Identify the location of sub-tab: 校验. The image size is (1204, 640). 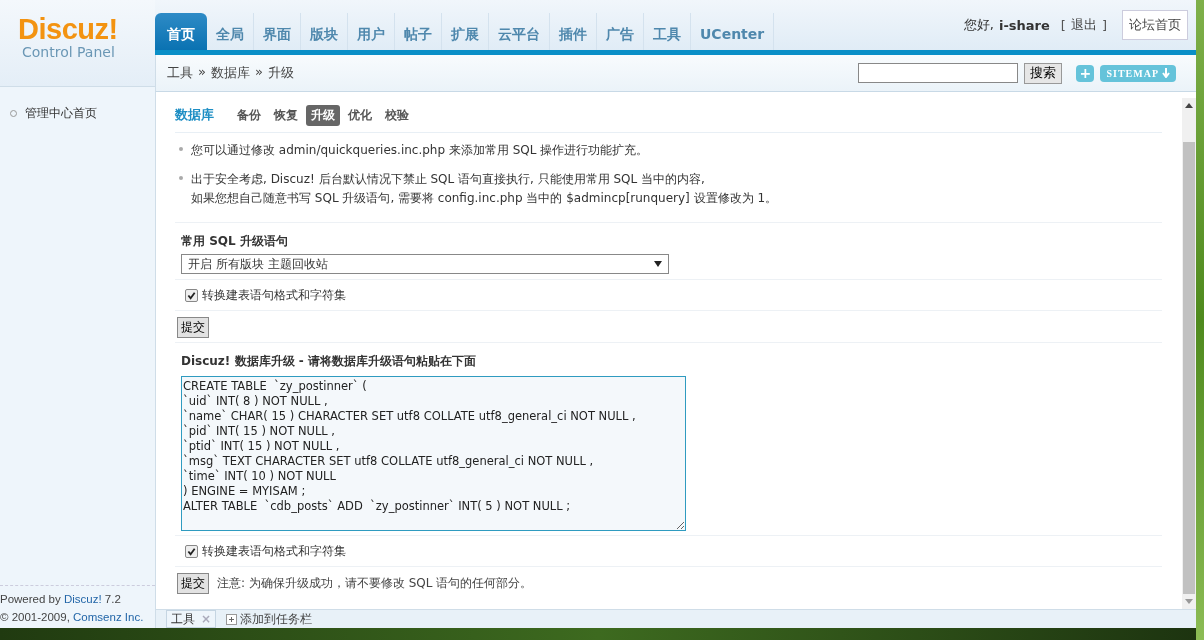
(397, 115).